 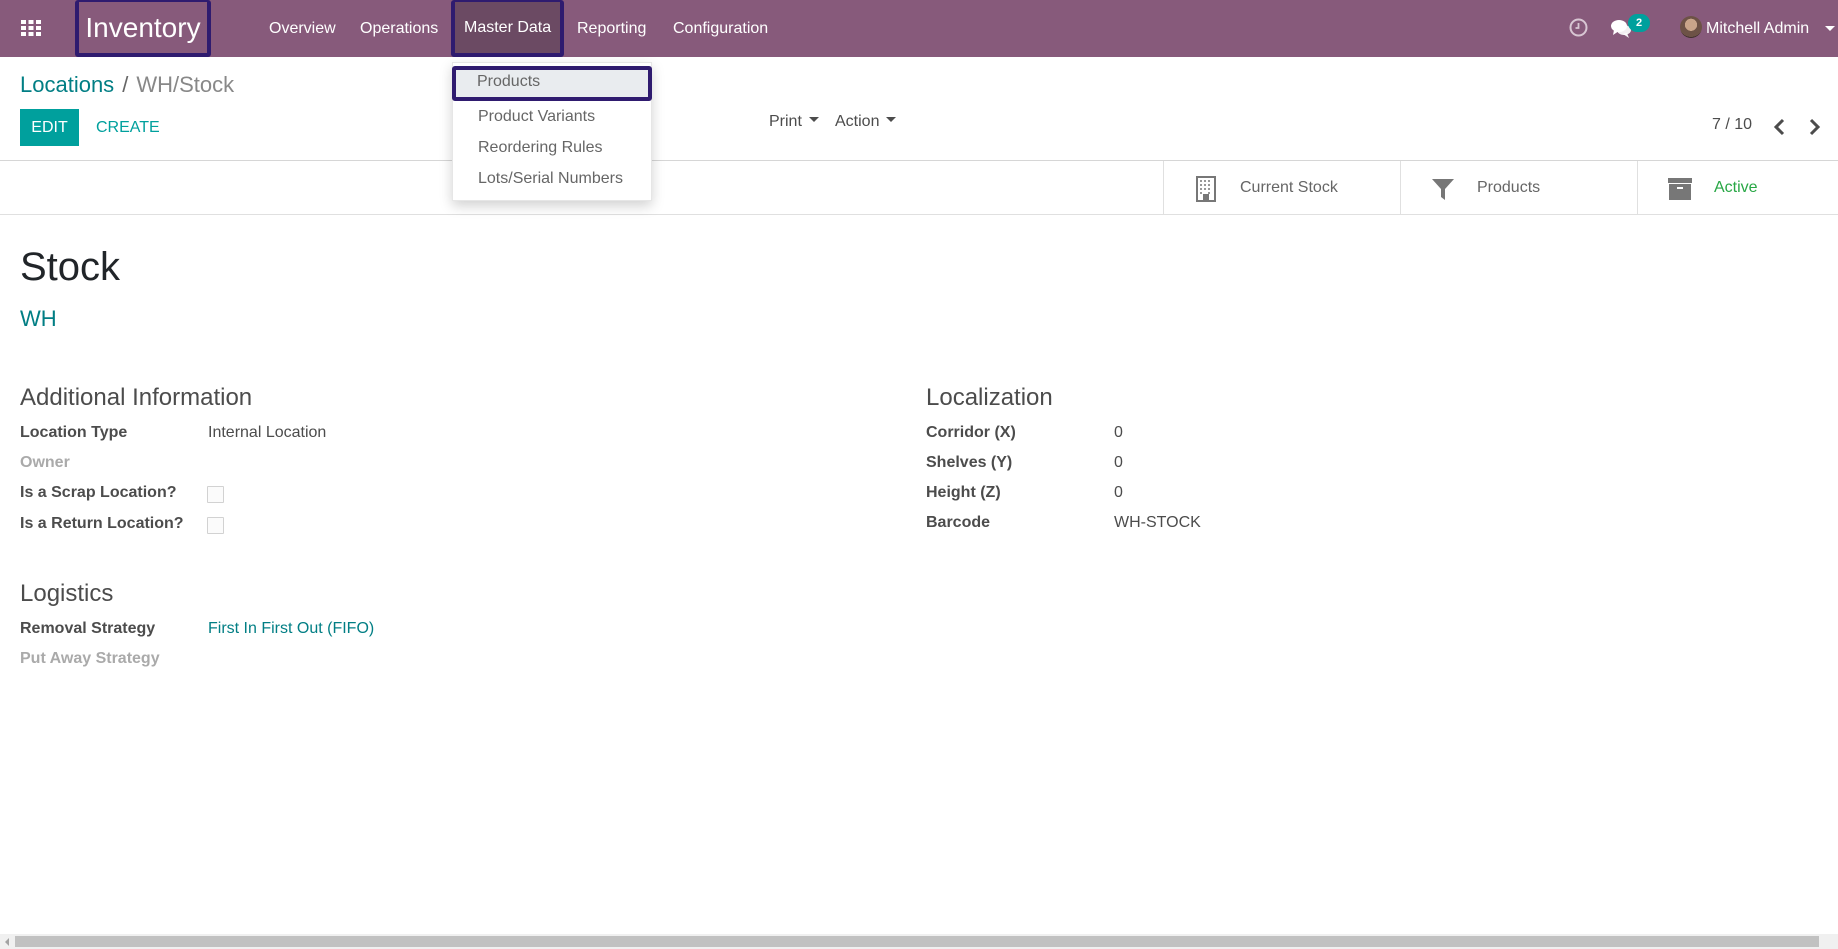 What do you see at coordinates (720, 28) in the screenshot?
I see `menu-configuration: Configuration` at bounding box center [720, 28].